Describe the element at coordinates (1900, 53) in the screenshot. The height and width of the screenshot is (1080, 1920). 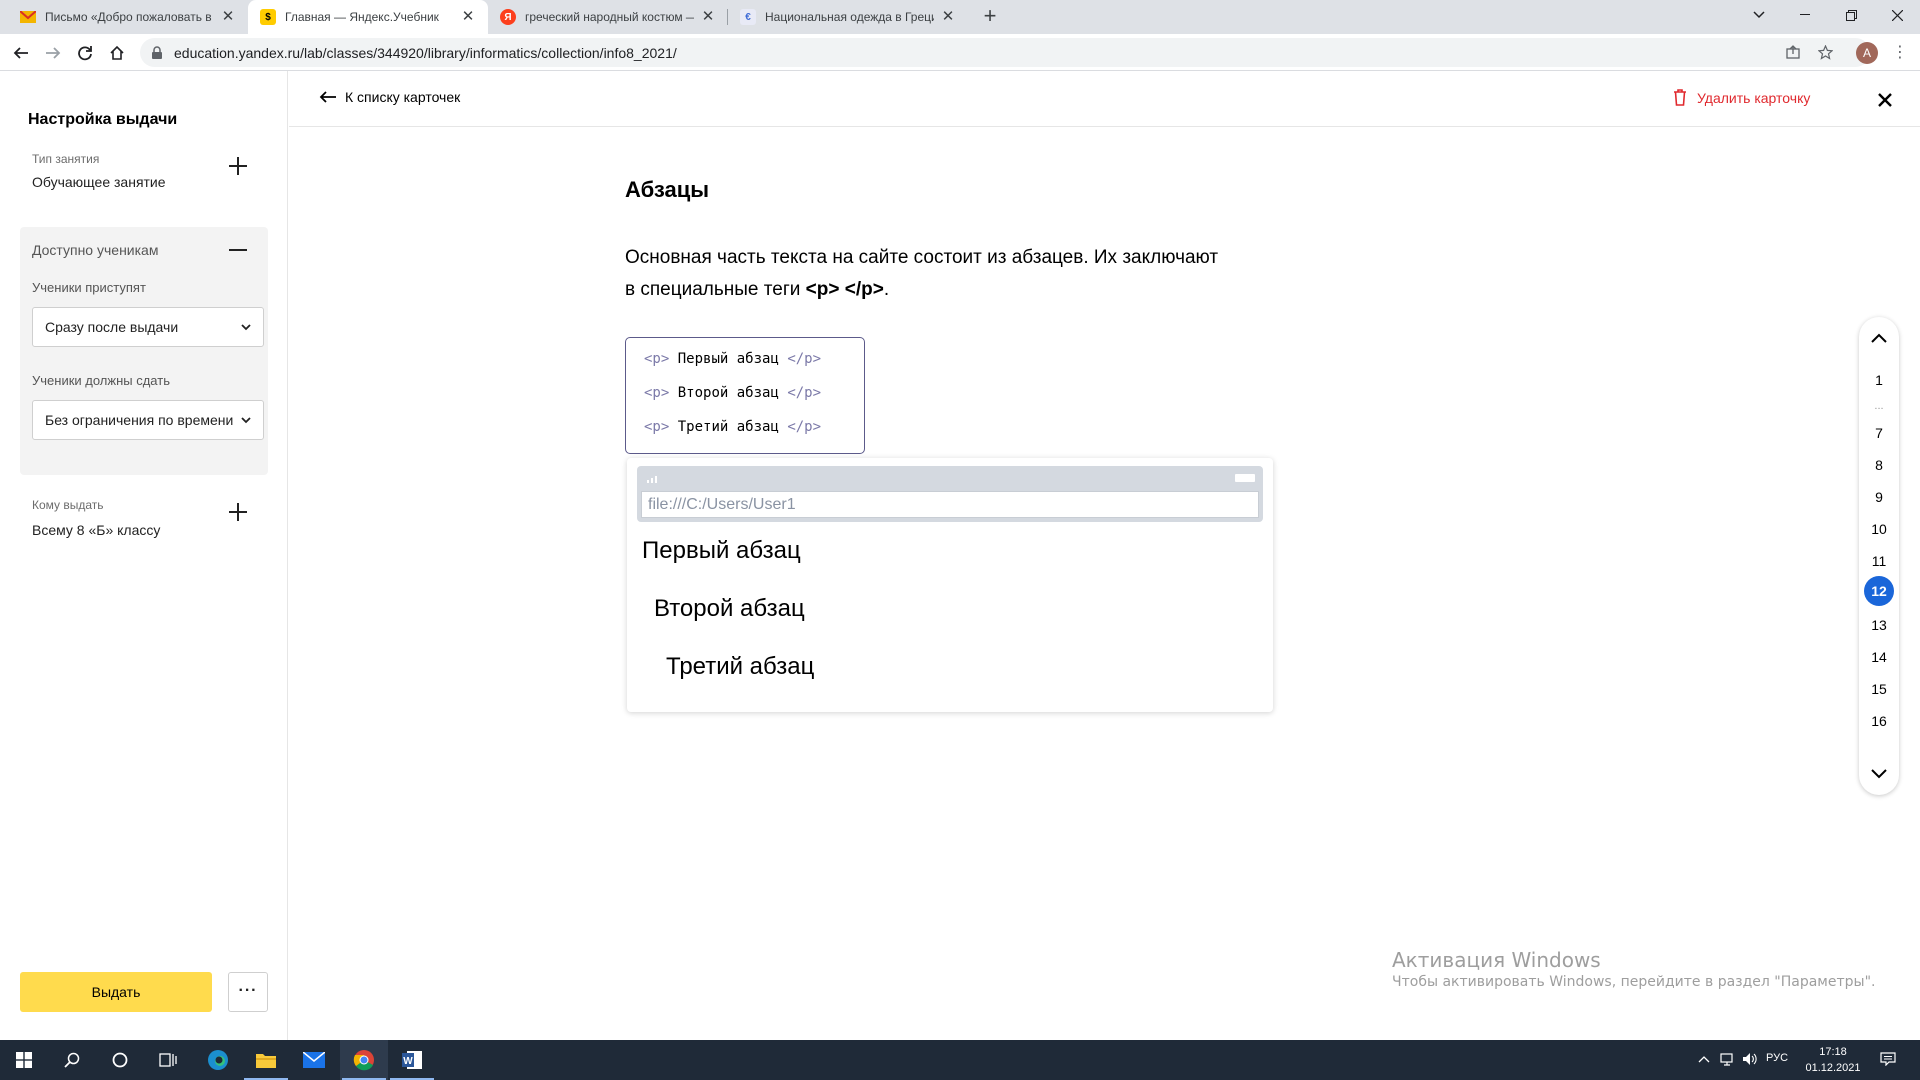
I see `browser-menu-icon: ⋮` at that location.